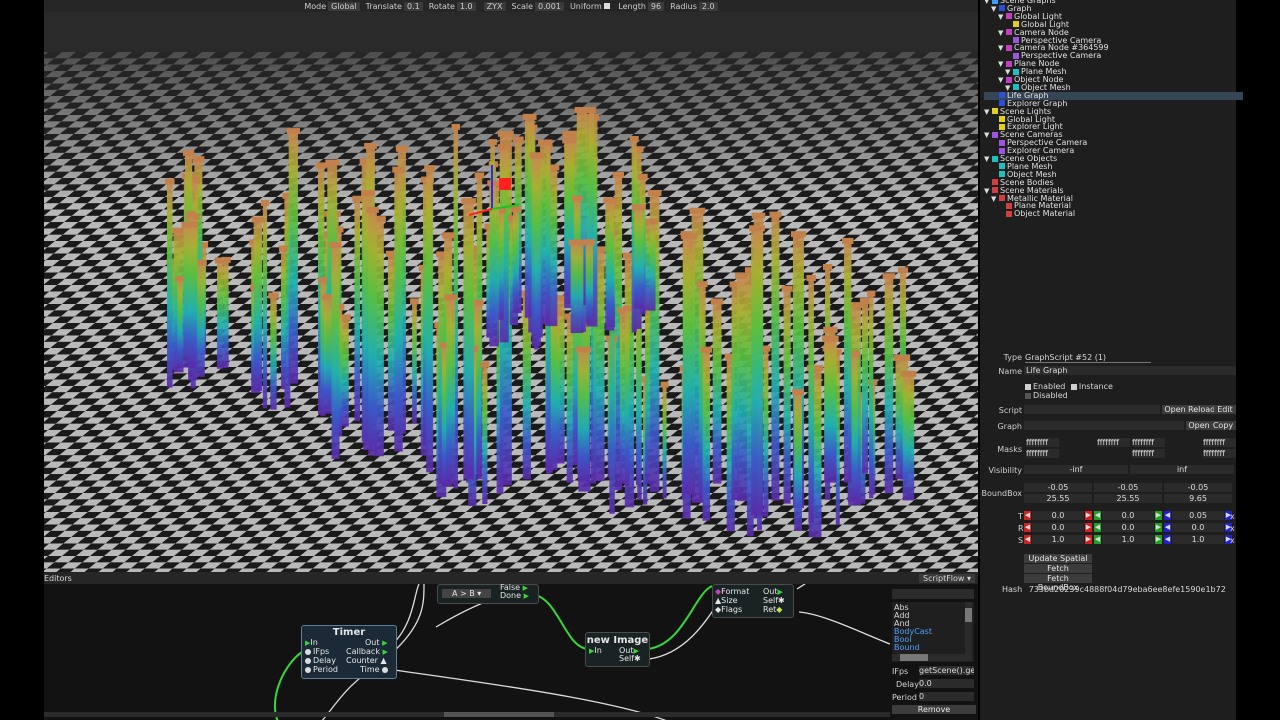  I want to click on node-list-hscrollbar, so click(932, 657).